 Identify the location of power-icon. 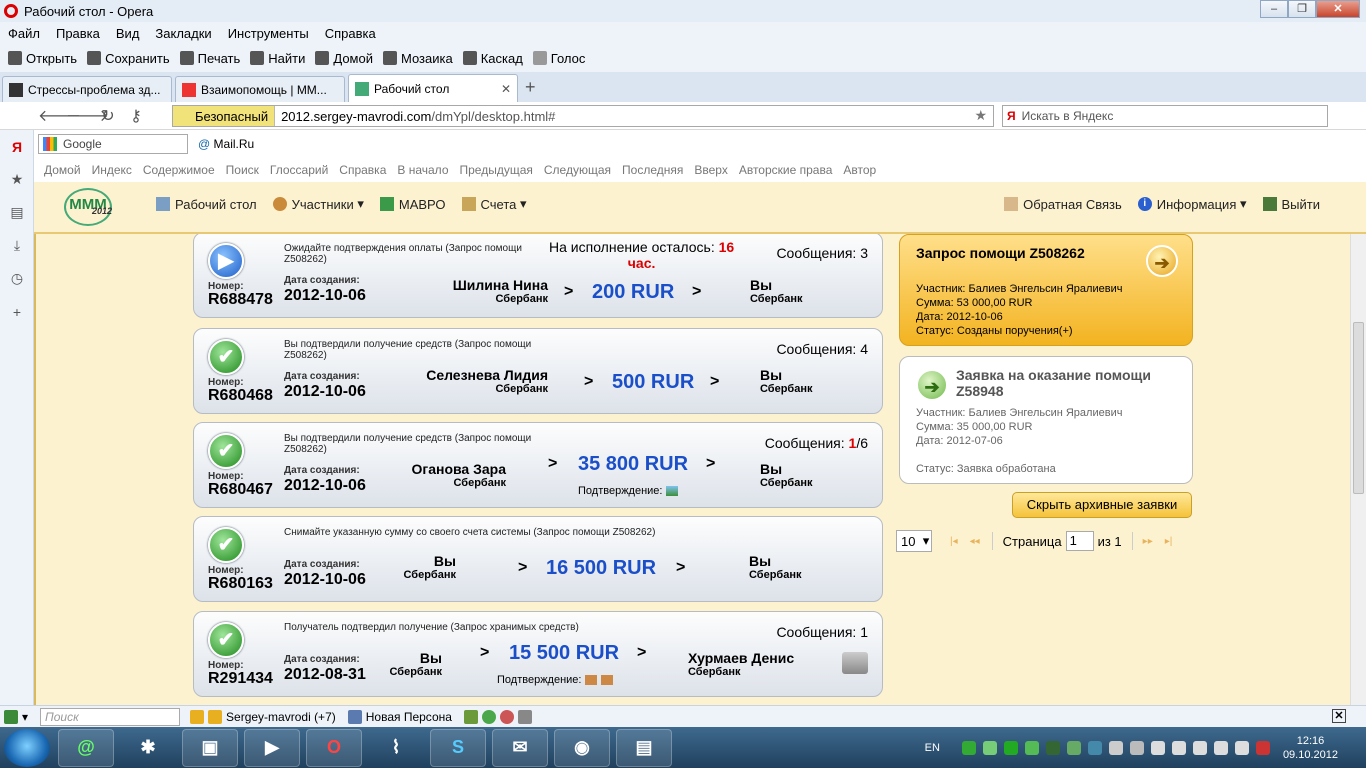
(1241, 747).